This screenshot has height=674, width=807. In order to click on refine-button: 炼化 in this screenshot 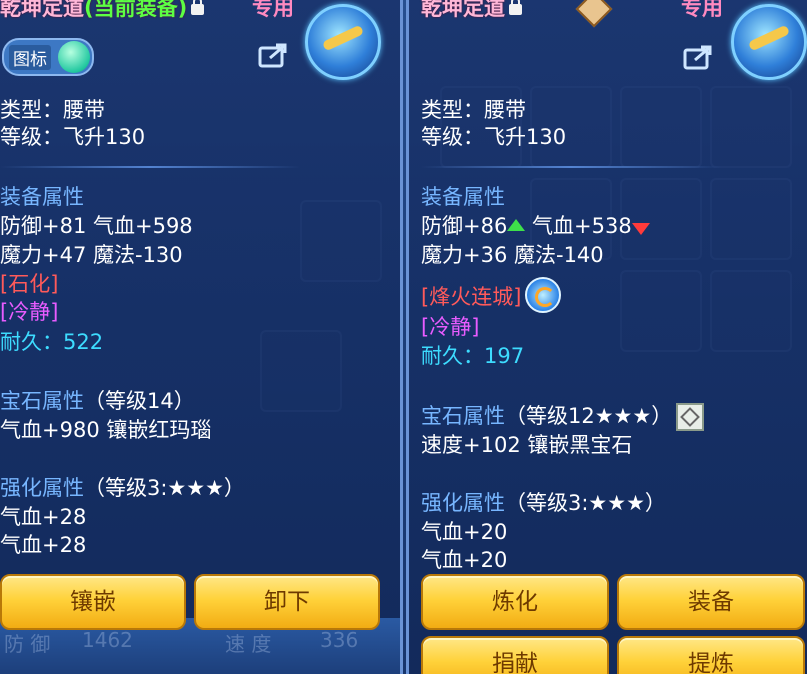, I will do `click(515, 602)`.